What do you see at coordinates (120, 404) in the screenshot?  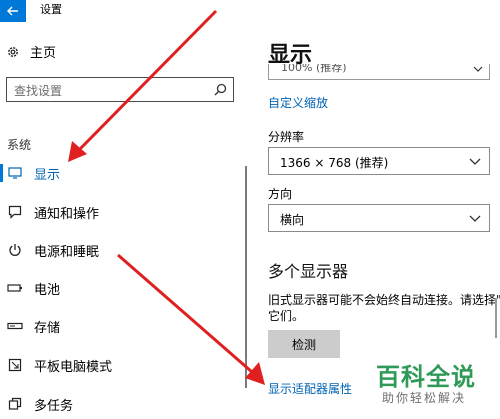 I see `sidebar-item-multitasking: 多任务` at bounding box center [120, 404].